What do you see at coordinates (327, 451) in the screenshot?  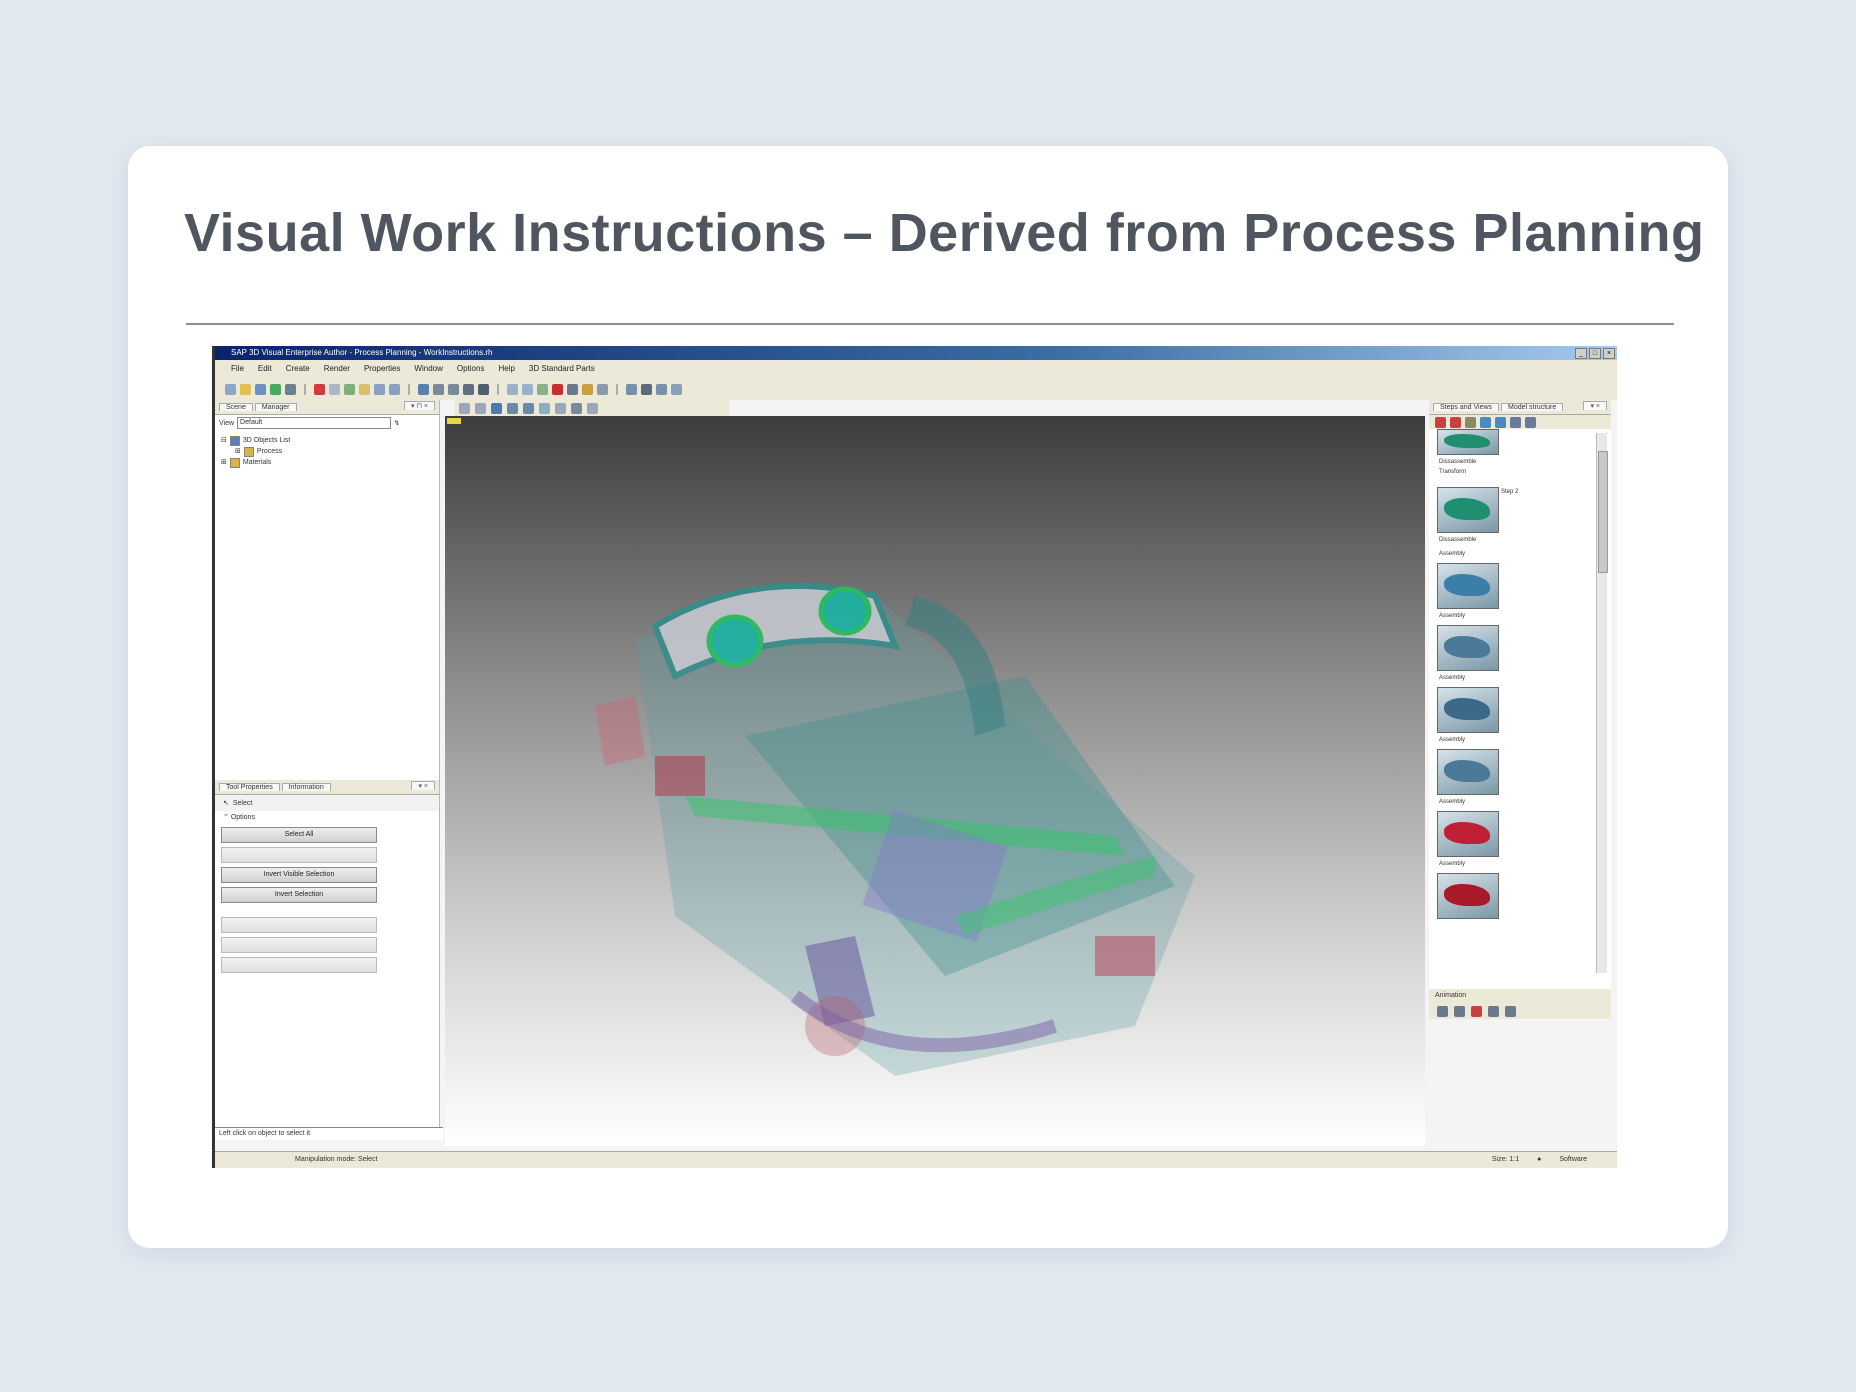 I see `tree-node: ⊞ Process` at bounding box center [327, 451].